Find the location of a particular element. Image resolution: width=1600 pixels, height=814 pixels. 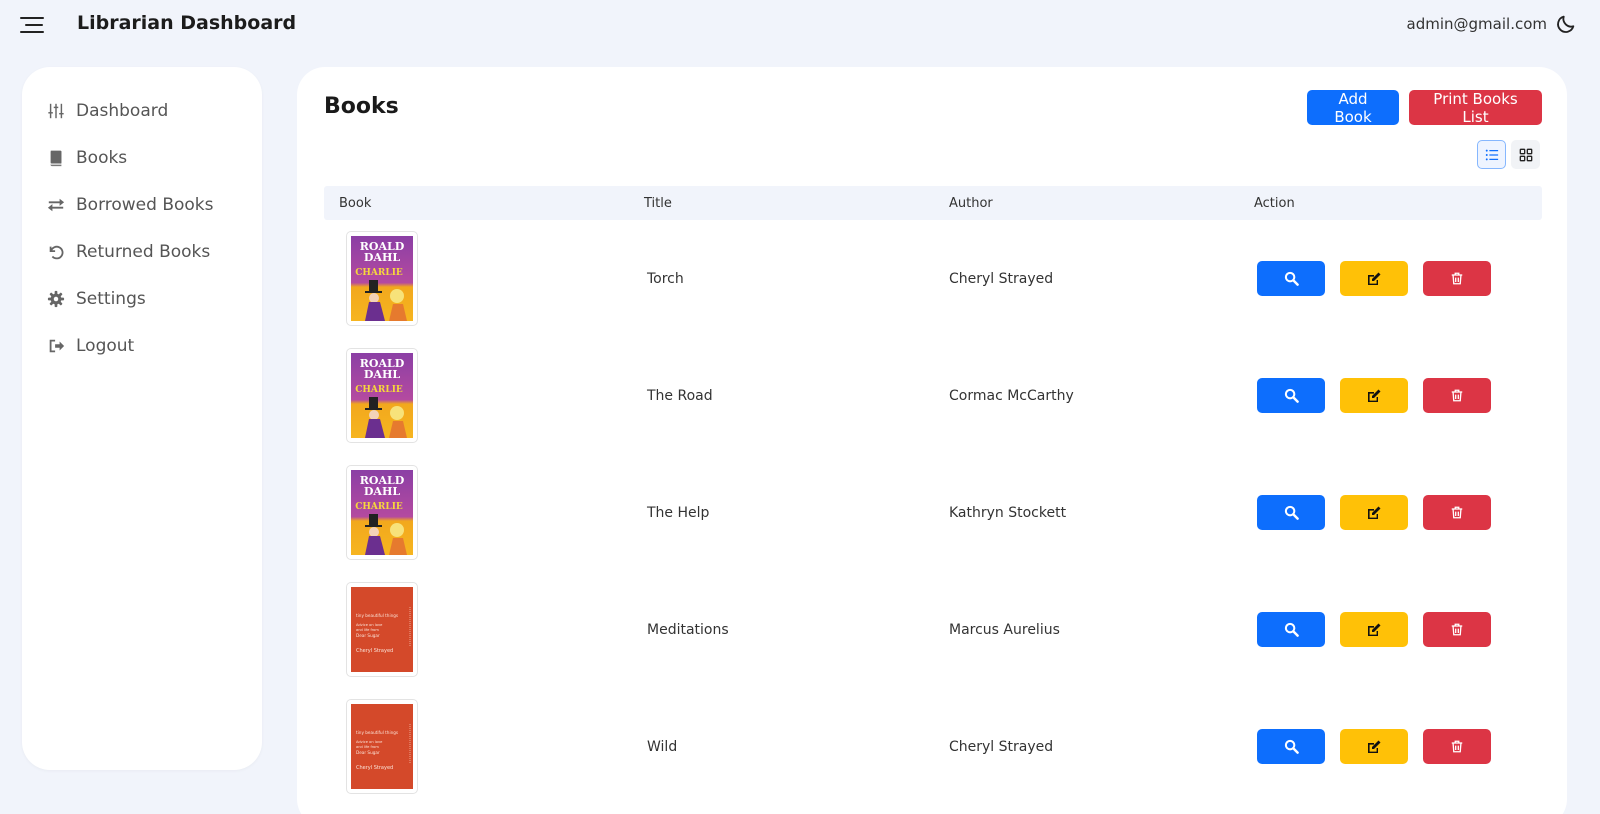

sidebar-item-books: Books is located at coordinates (142, 157).